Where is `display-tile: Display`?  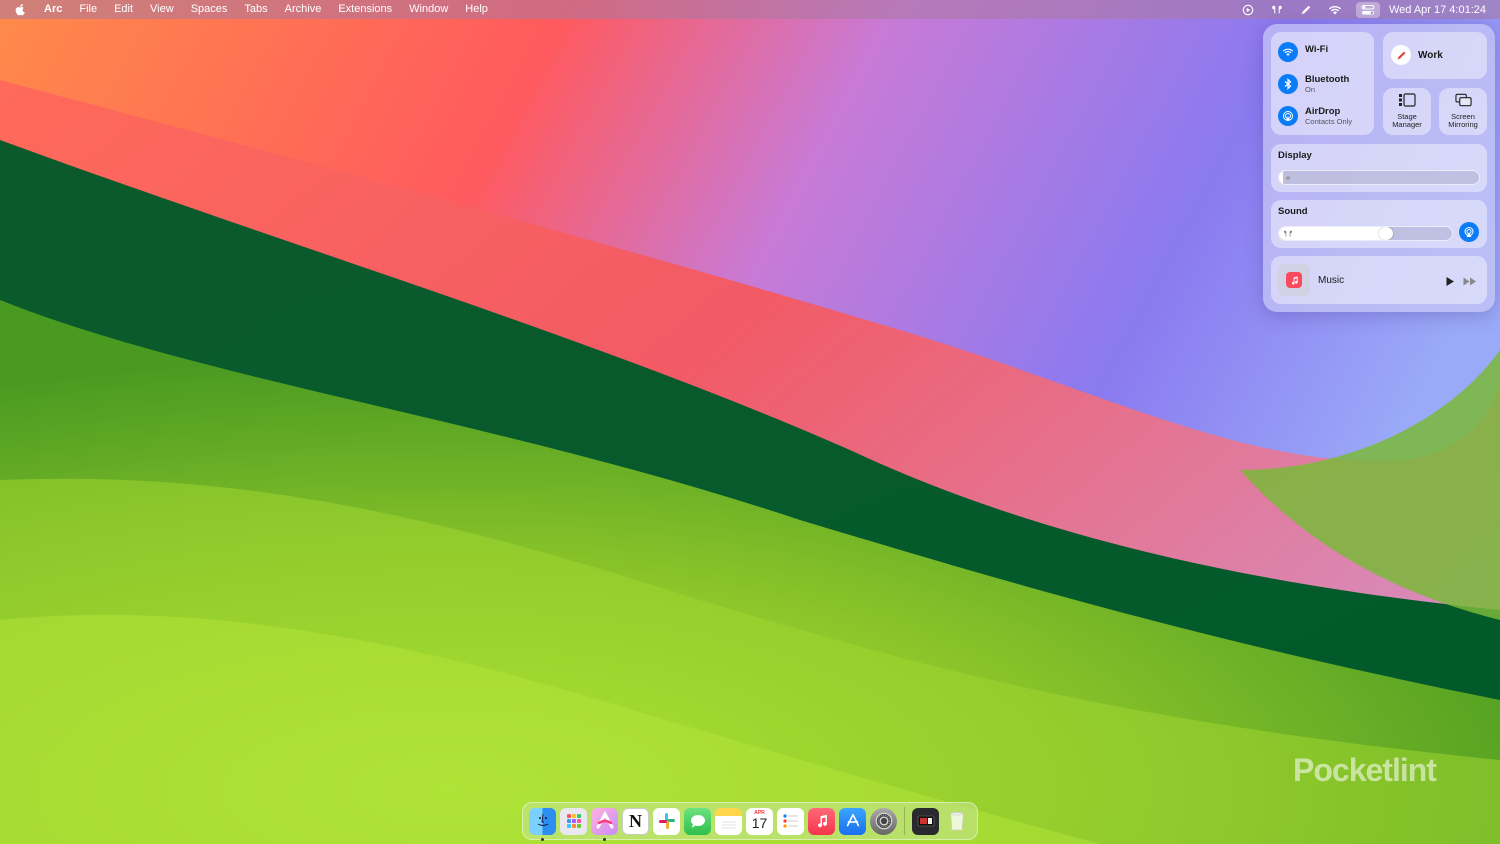 display-tile: Display is located at coordinates (1379, 168).